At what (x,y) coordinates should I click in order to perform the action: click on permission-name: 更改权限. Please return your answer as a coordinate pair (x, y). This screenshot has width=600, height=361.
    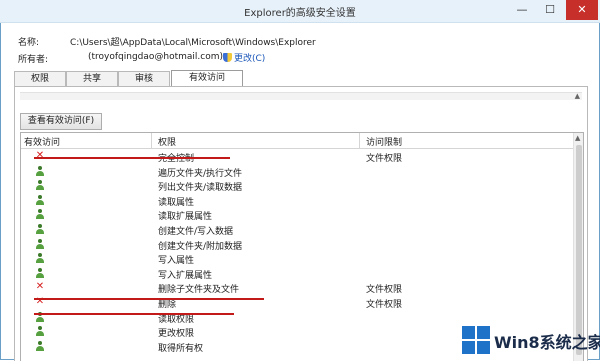
    Looking at the image, I should click on (176, 334).